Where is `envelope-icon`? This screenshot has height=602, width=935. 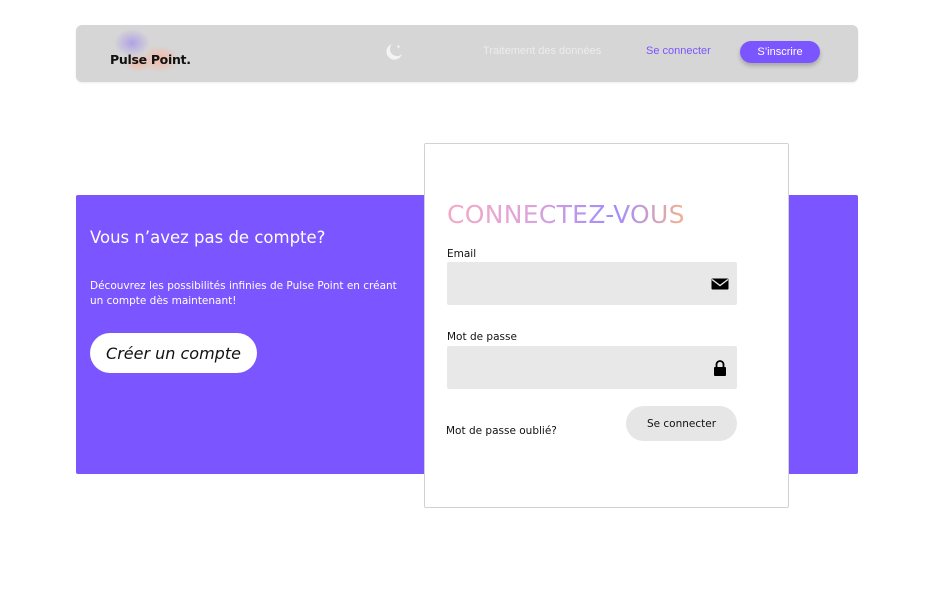 envelope-icon is located at coordinates (720, 284).